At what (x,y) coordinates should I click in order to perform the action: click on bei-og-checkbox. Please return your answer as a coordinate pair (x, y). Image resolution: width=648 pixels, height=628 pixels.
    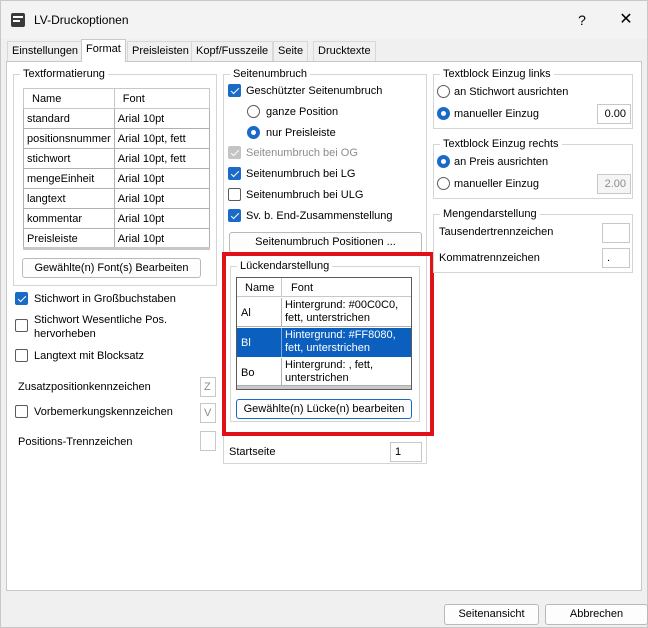
    Looking at the image, I should click on (234, 152).